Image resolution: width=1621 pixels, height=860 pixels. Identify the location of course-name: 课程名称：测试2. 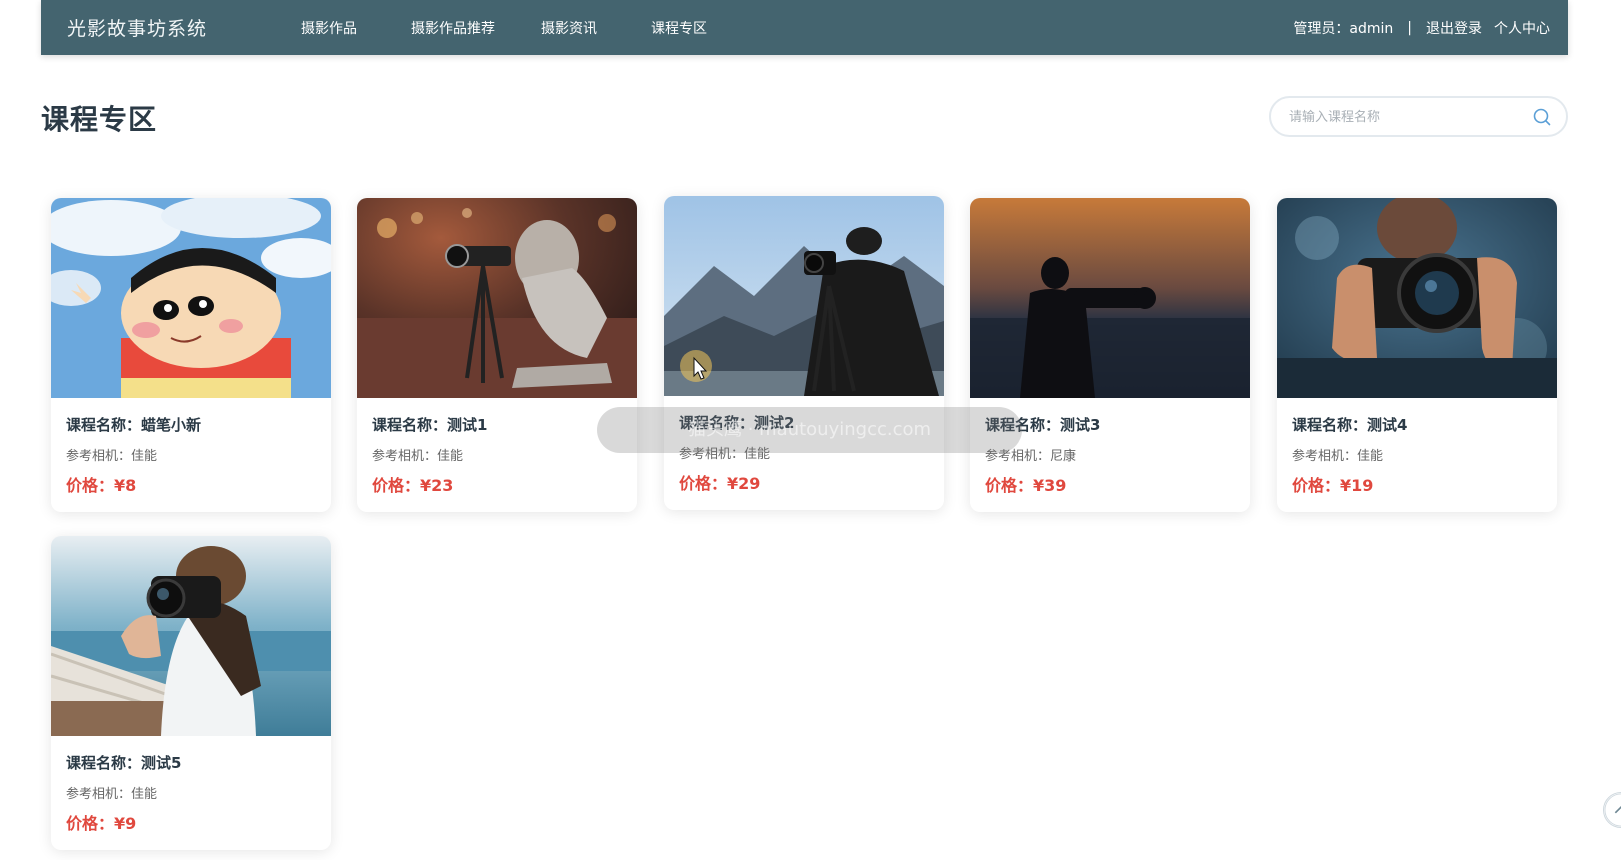
(737, 423).